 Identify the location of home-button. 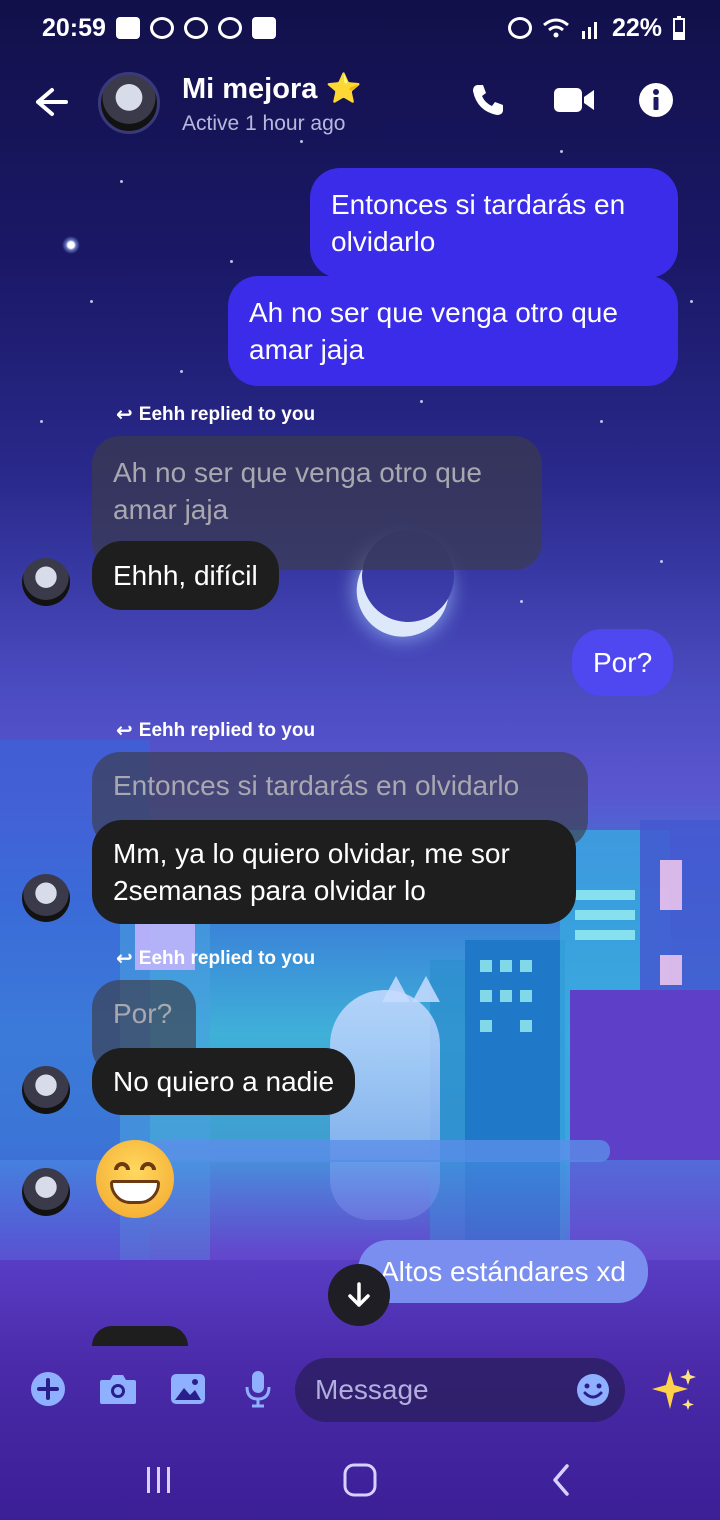
(360, 1480).